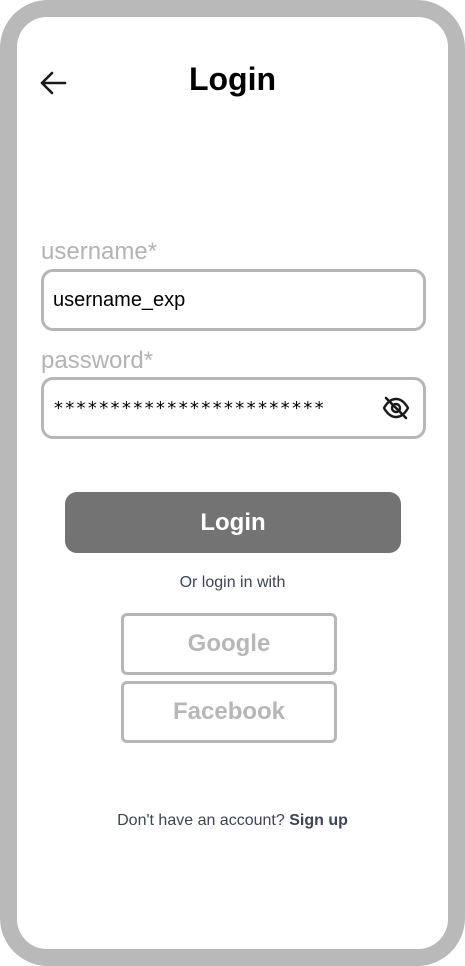 Image resolution: width=465 pixels, height=966 pixels. Describe the element at coordinates (232, 79) in the screenshot. I see `page-title: Login` at that location.